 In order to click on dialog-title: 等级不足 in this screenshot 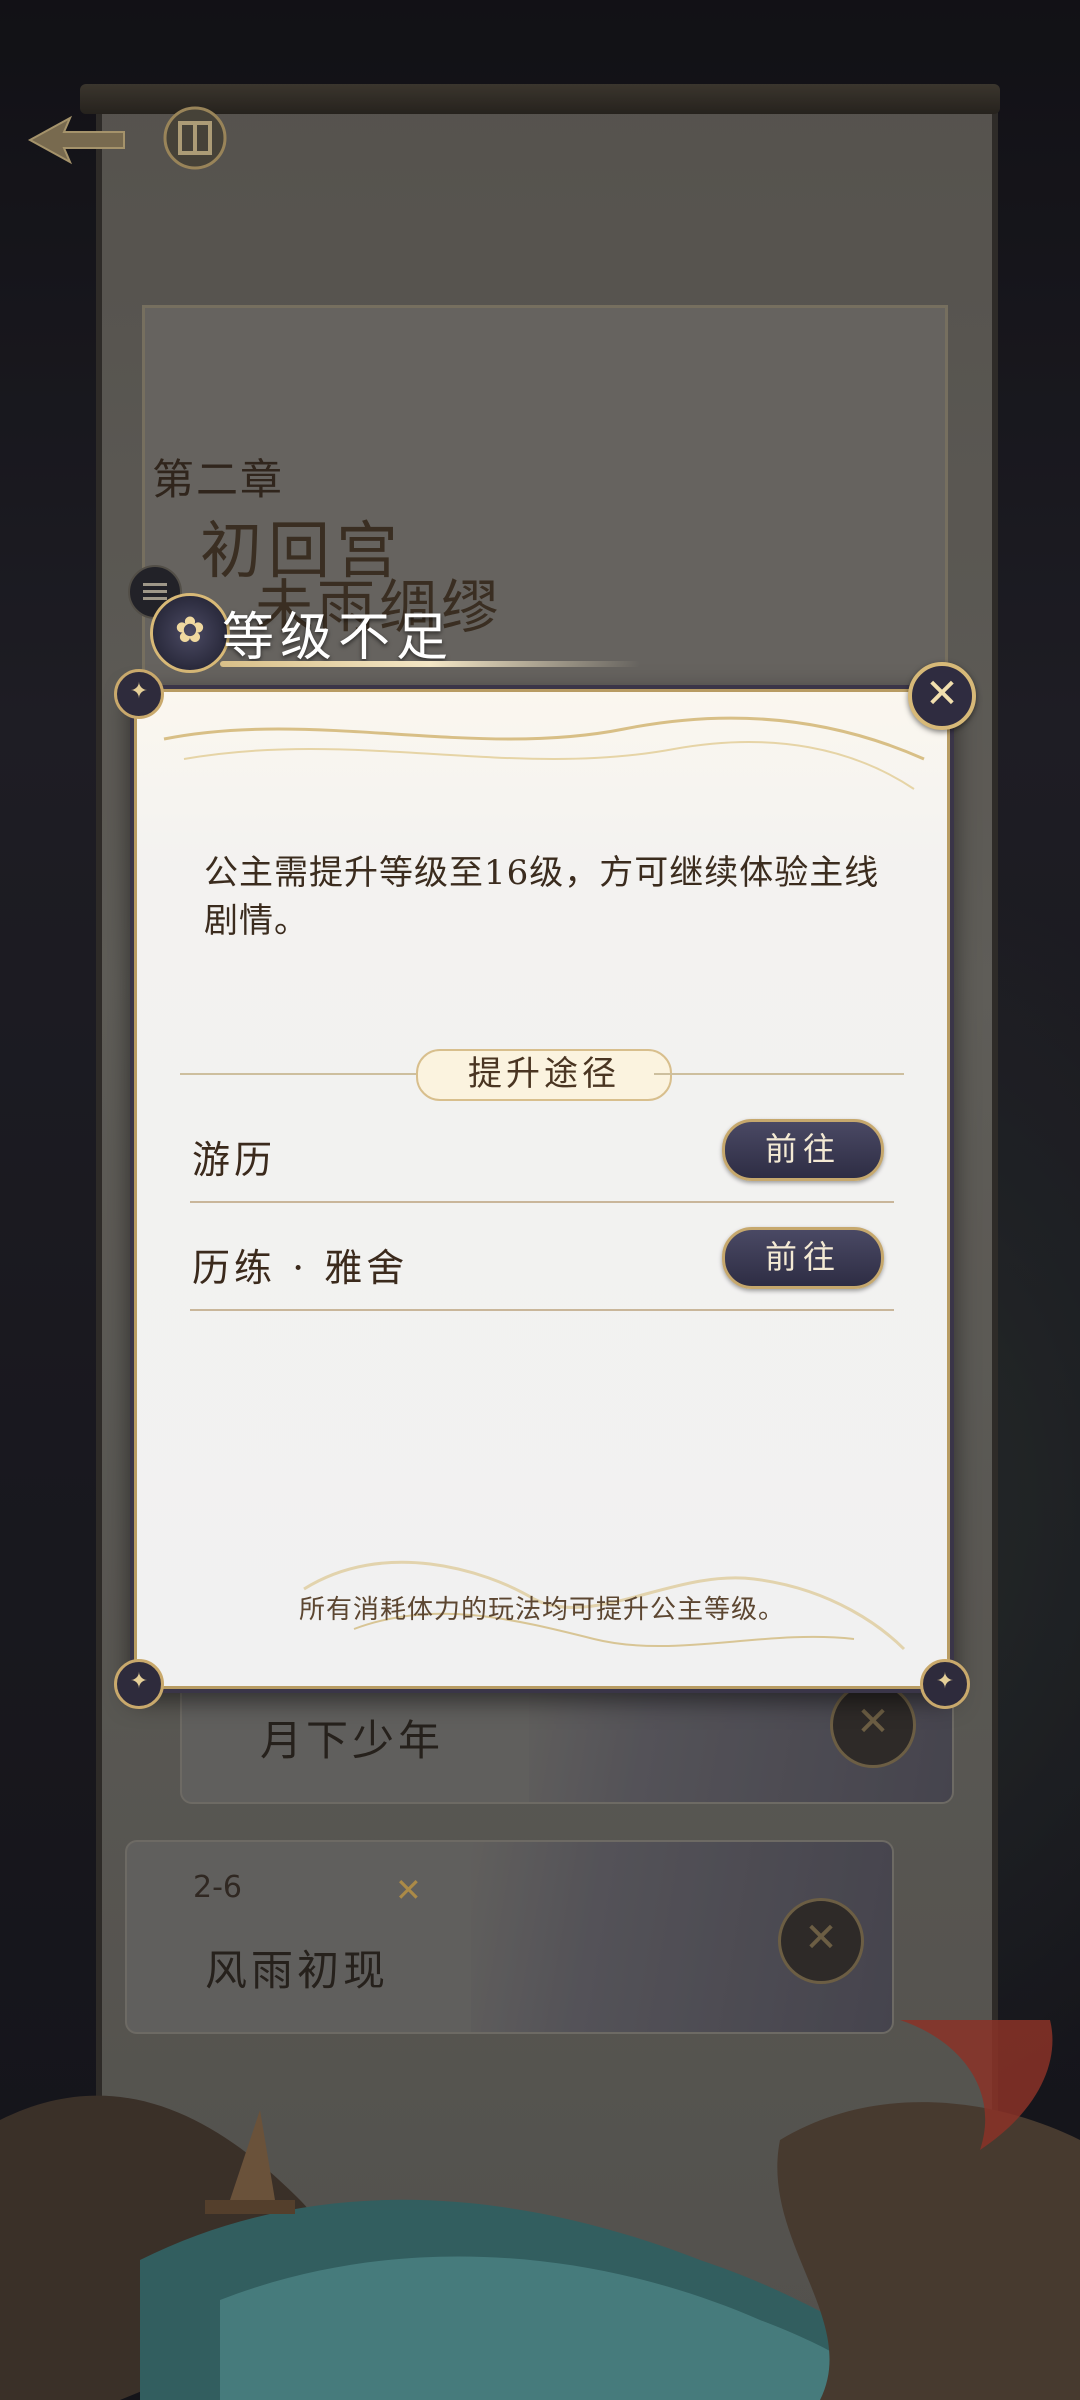, I will do `click(338, 638)`.